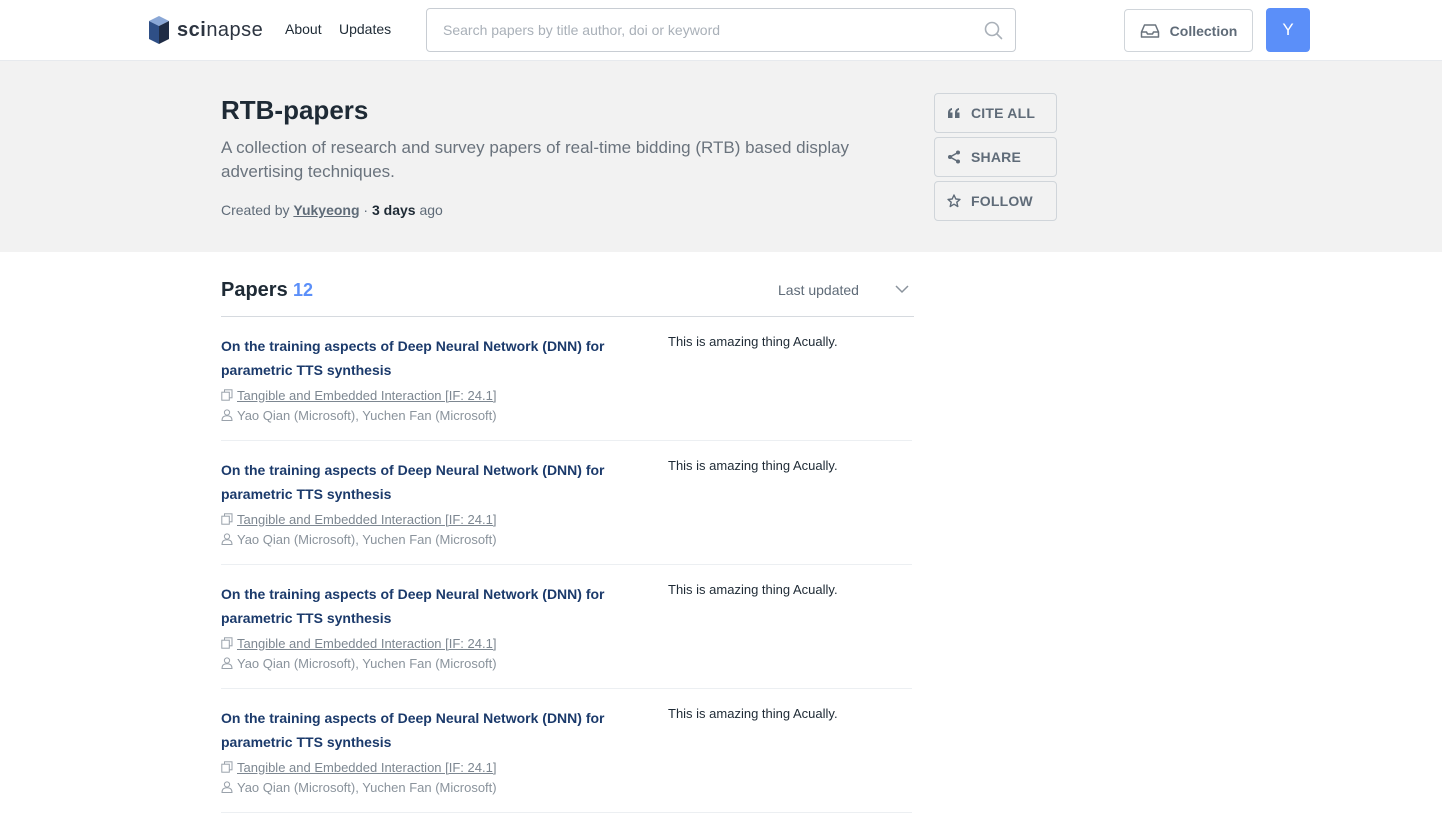  What do you see at coordinates (818, 290) in the screenshot?
I see `sort-dropdown: Last updated` at bounding box center [818, 290].